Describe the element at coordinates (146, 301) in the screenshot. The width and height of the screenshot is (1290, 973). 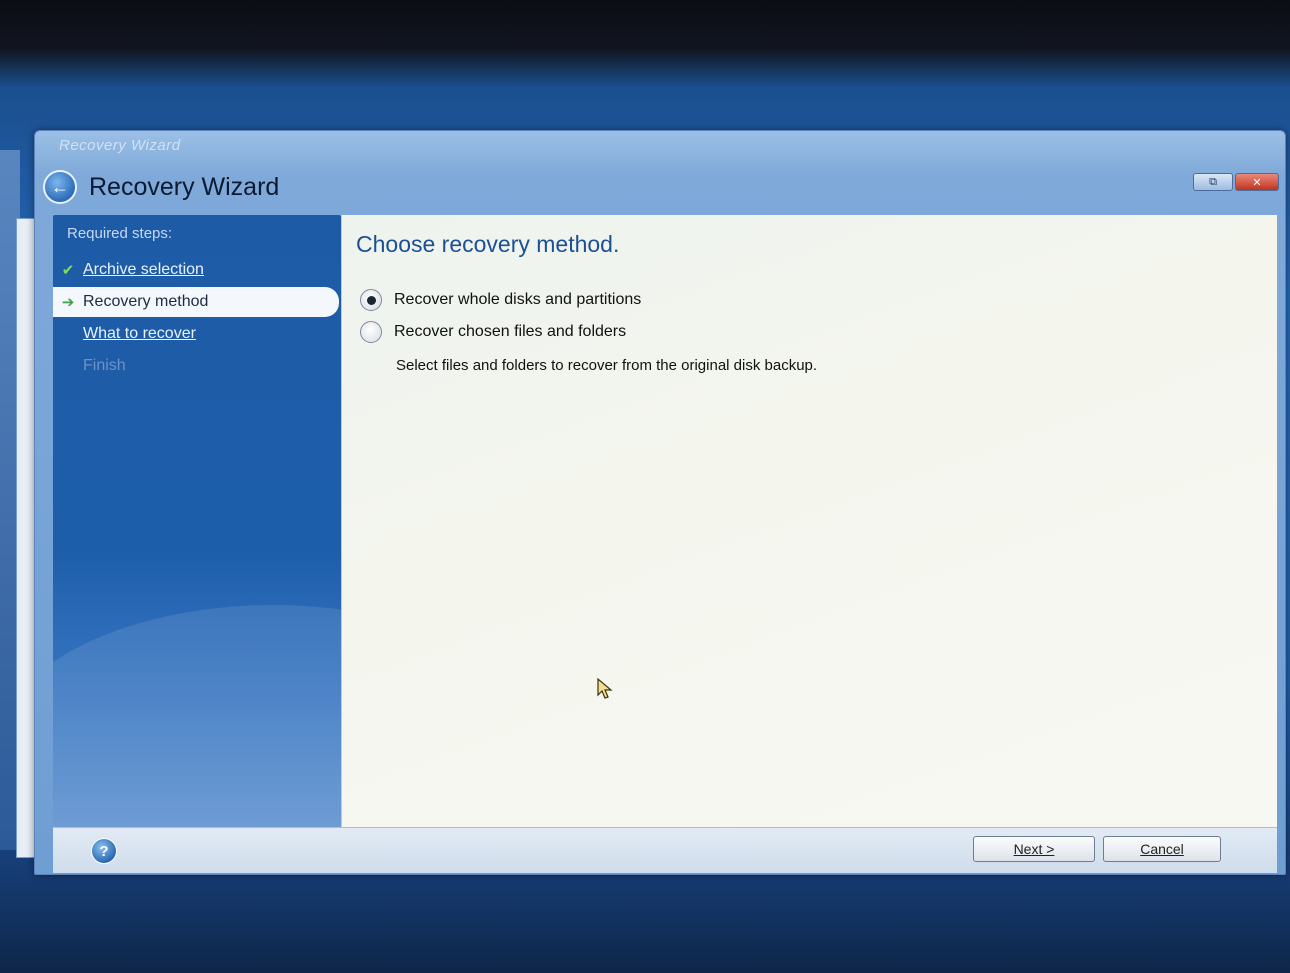
I see `sidebar-item-label: Recovery method` at that location.